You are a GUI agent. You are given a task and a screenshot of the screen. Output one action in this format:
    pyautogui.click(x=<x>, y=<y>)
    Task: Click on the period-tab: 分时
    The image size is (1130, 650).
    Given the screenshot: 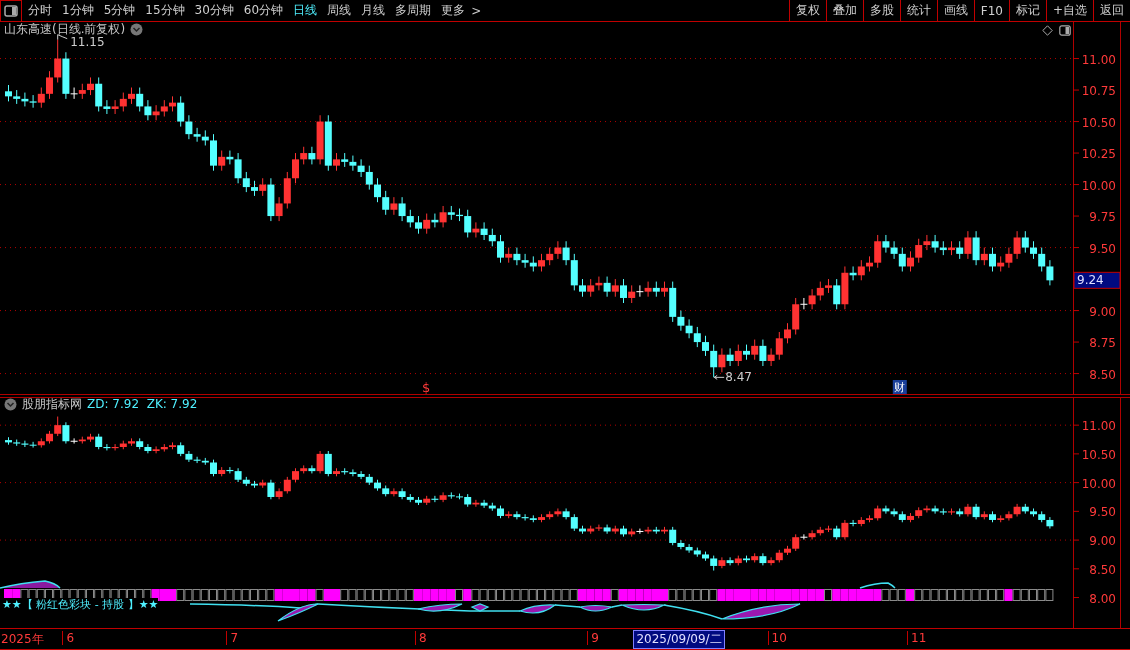 What is the action you would take?
    pyautogui.click(x=40, y=10)
    